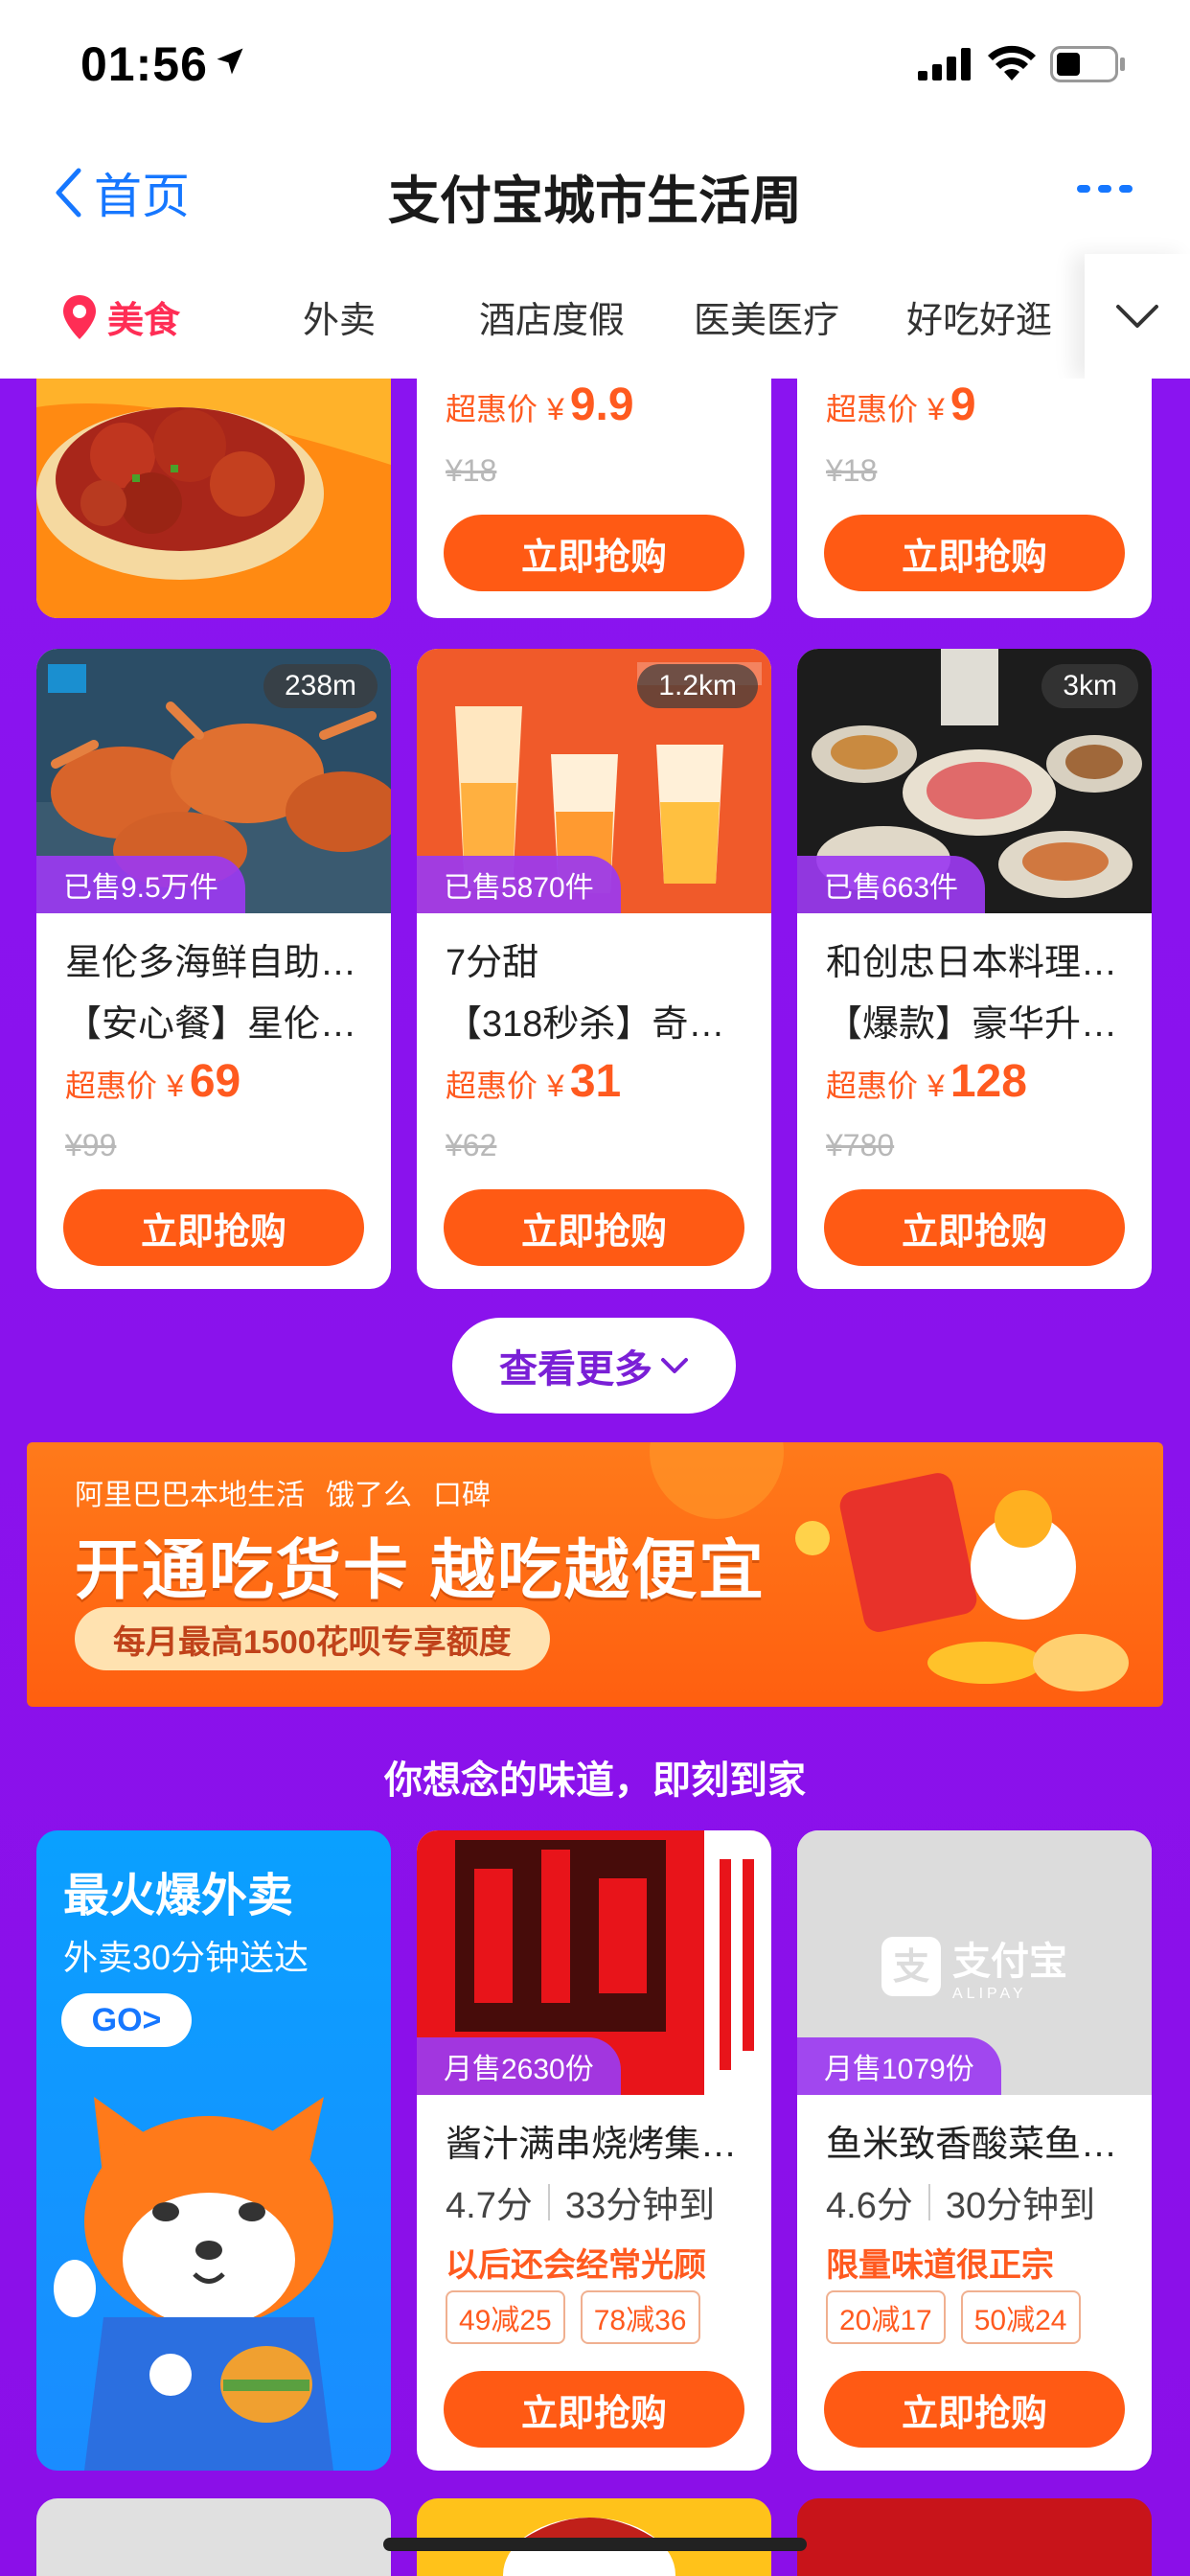 The width and height of the screenshot is (1190, 2576). I want to click on koubei-logo: 口碑, so click(462, 1495).